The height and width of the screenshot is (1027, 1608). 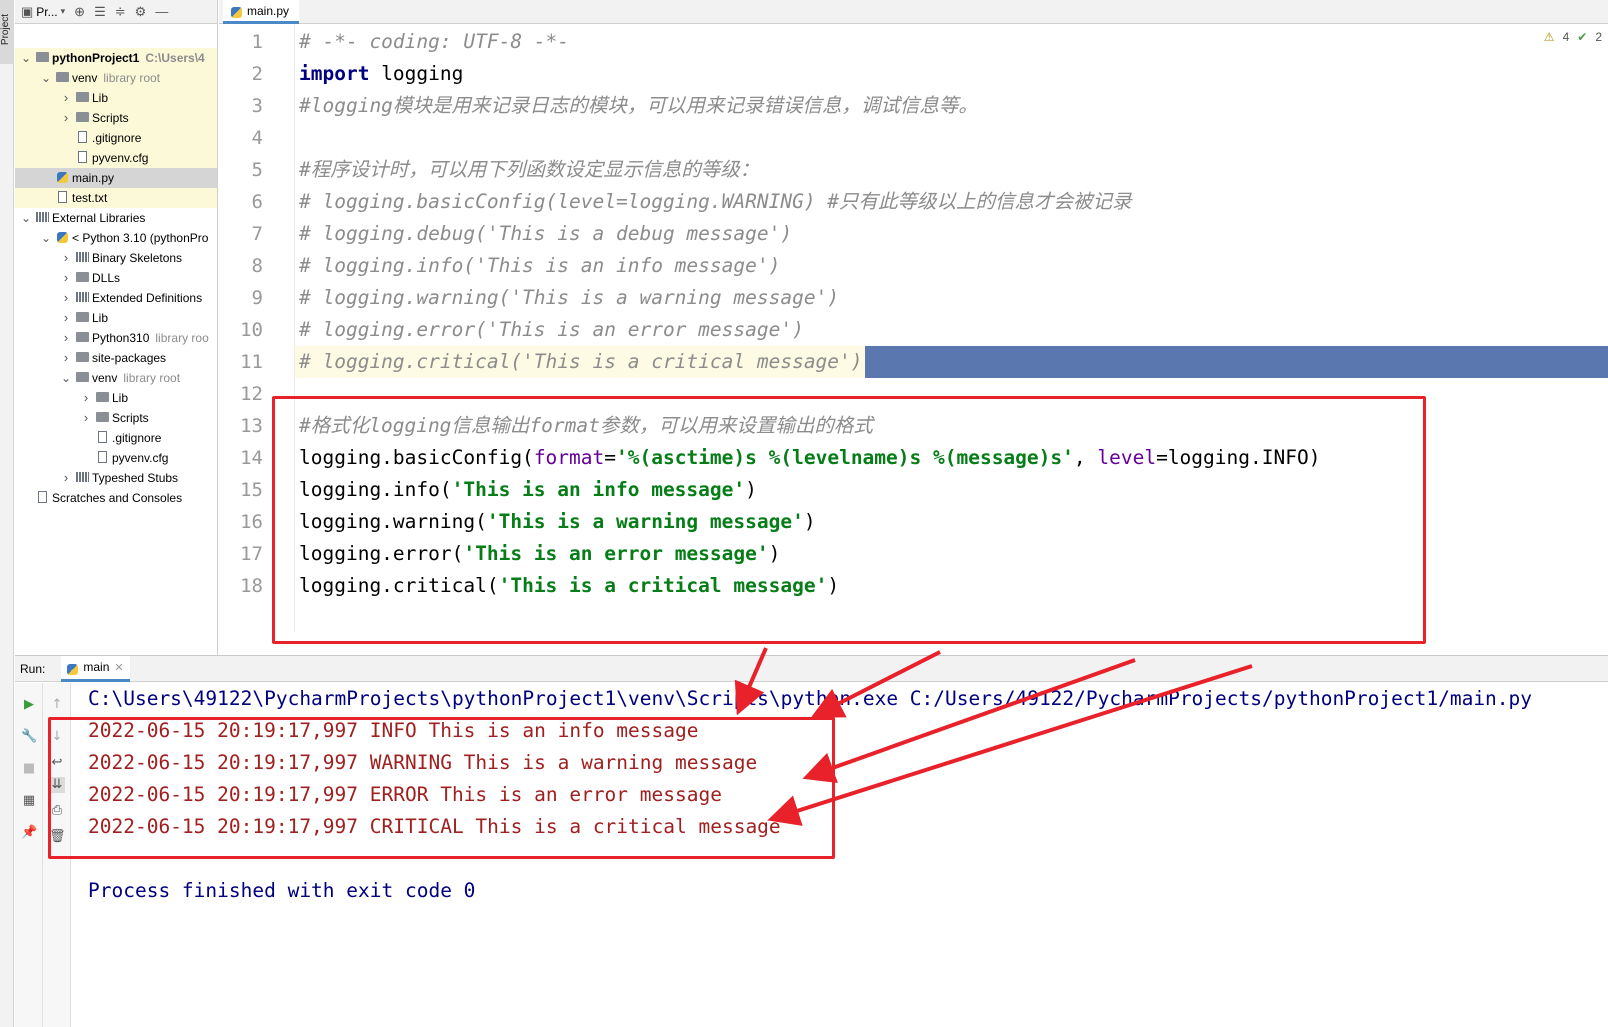 What do you see at coordinates (29, 705) in the screenshot?
I see `rerun-icon: ▶` at bounding box center [29, 705].